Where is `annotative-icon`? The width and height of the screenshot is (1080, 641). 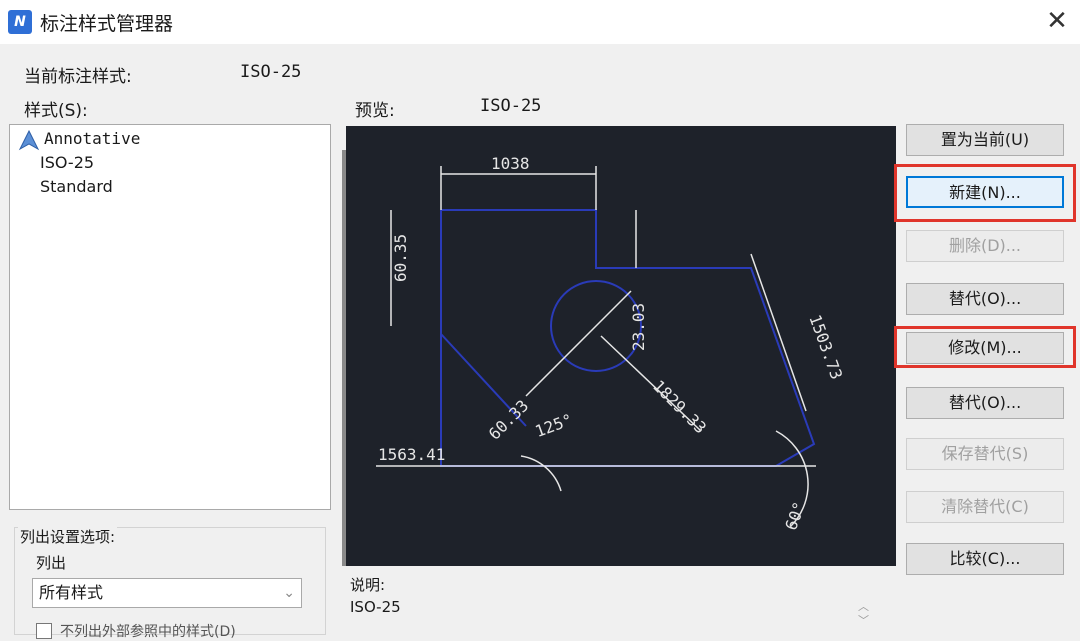
annotative-icon is located at coordinates (29, 140).